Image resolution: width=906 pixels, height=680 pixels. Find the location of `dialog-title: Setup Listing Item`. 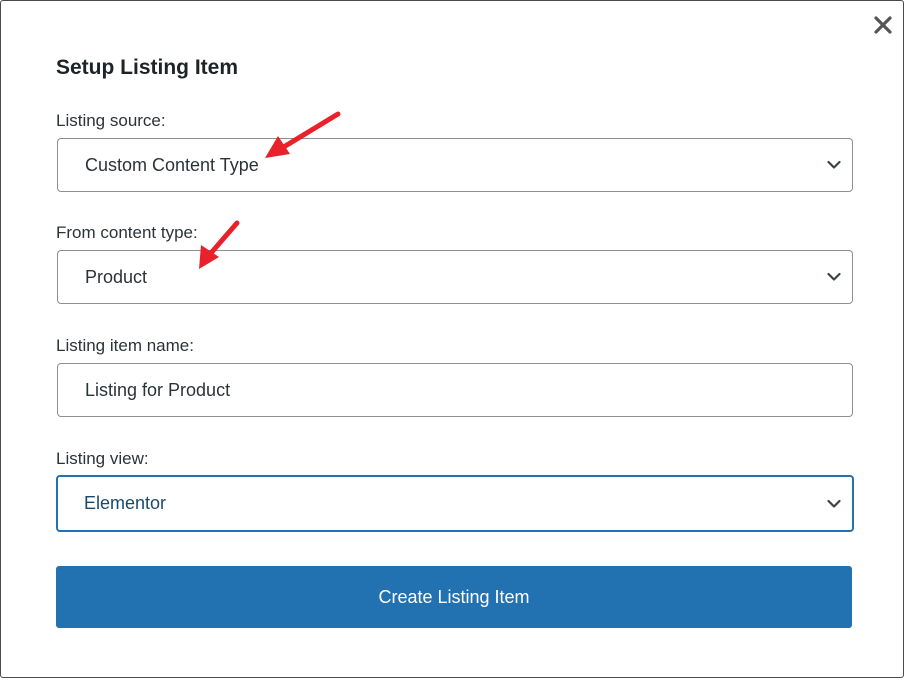

dialog-title: Setup Listing Item is located at coordinates (147, 67).